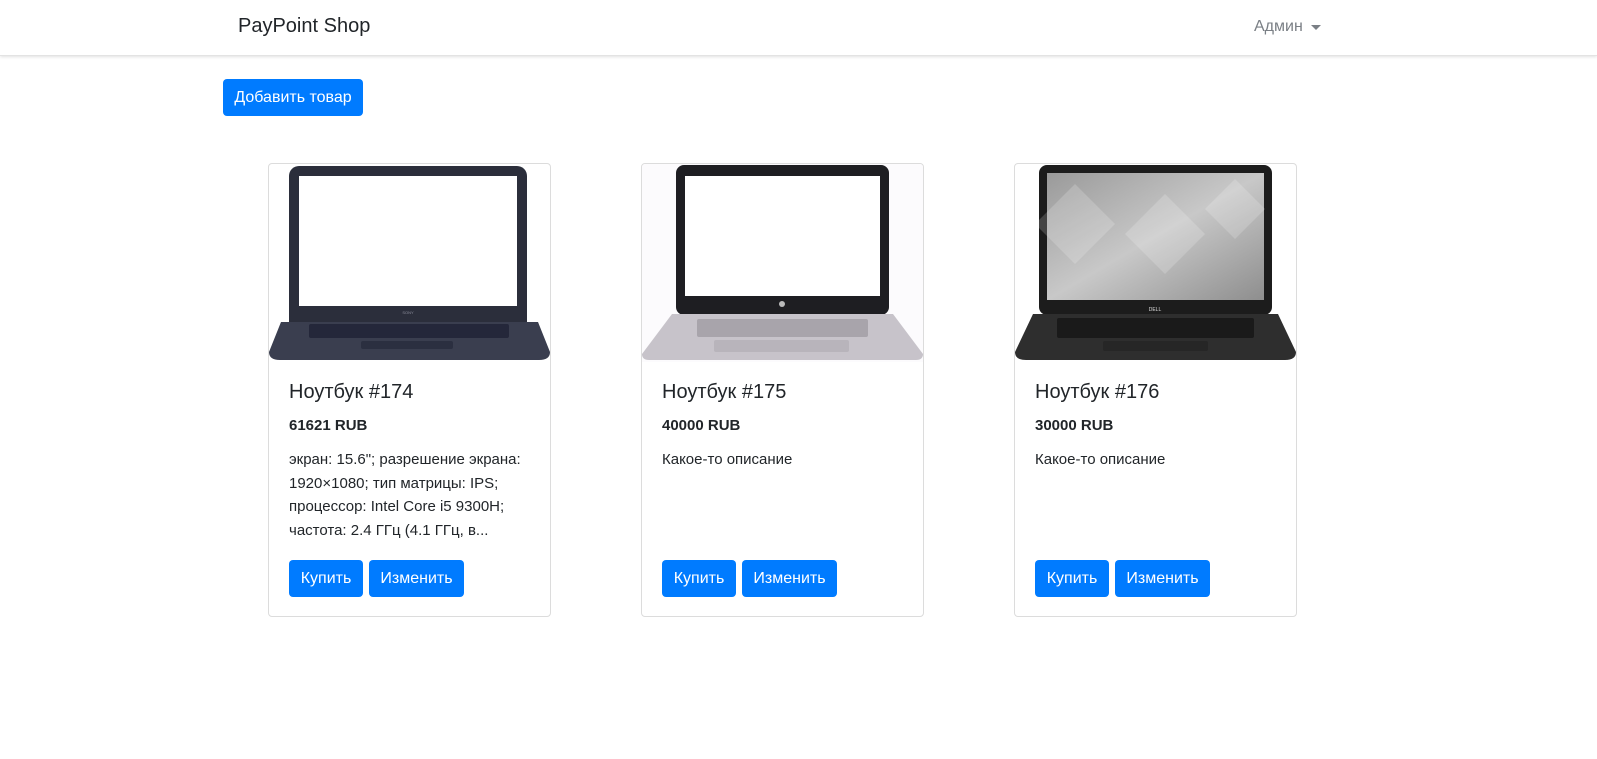  What do you see at coordinates (724, 392) in the screenshot?
I see `product-title: Ноутбук #175` at bounding box center [724, 392].